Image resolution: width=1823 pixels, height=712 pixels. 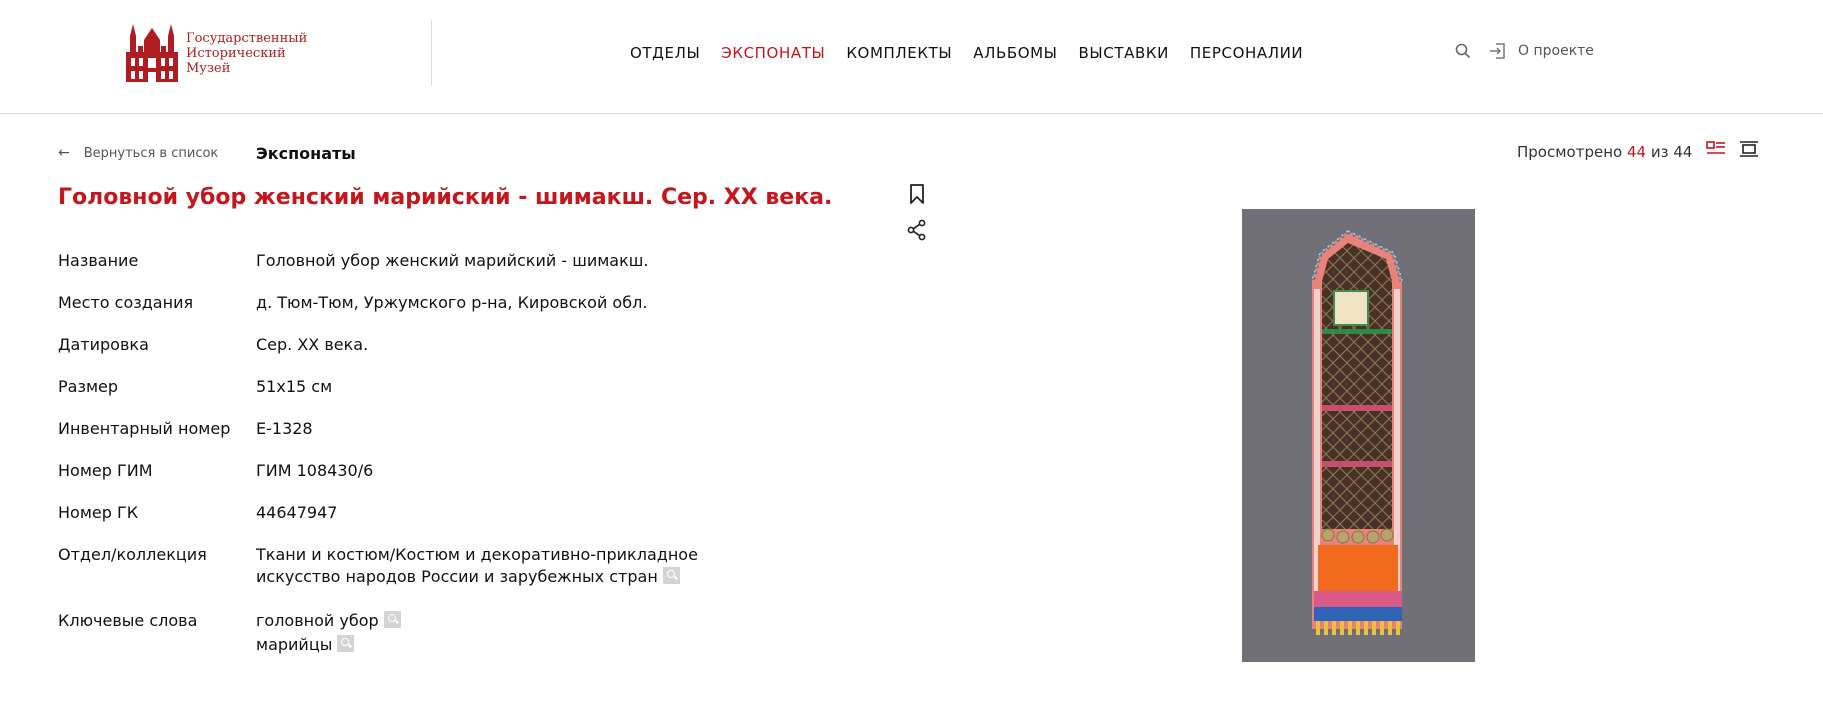 What do you see at coordinates (284, 428) in the screenshot?
I see `property-value: Е-1328` at bounding box center [284, 428].